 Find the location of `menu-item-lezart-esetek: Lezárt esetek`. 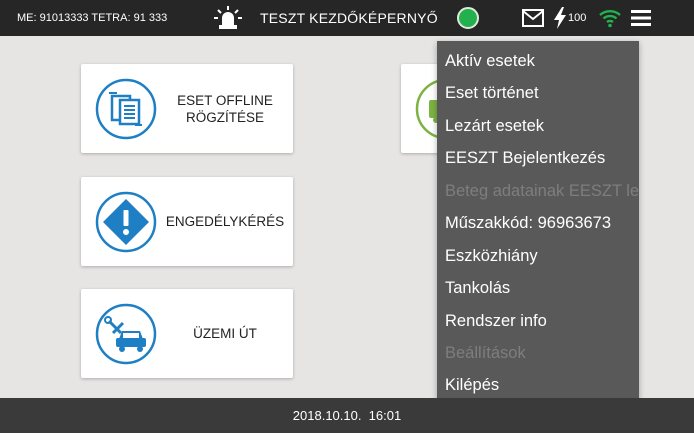

menu-item-lezart-esetek: Lezárt esetek is located at coordinates (494, 126).